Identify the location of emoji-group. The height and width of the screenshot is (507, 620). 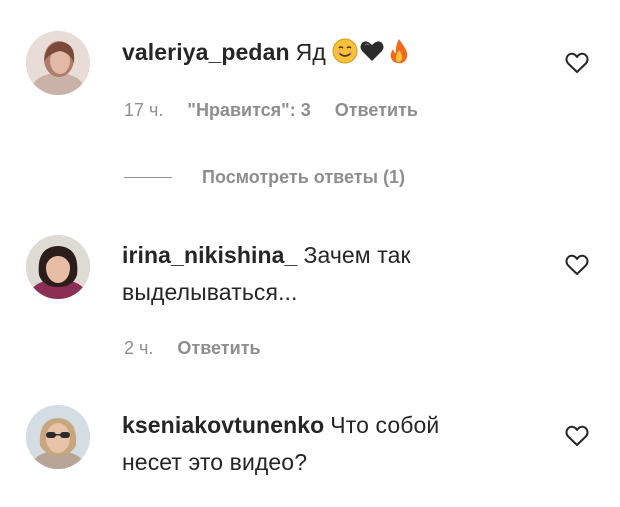
(372, 51).